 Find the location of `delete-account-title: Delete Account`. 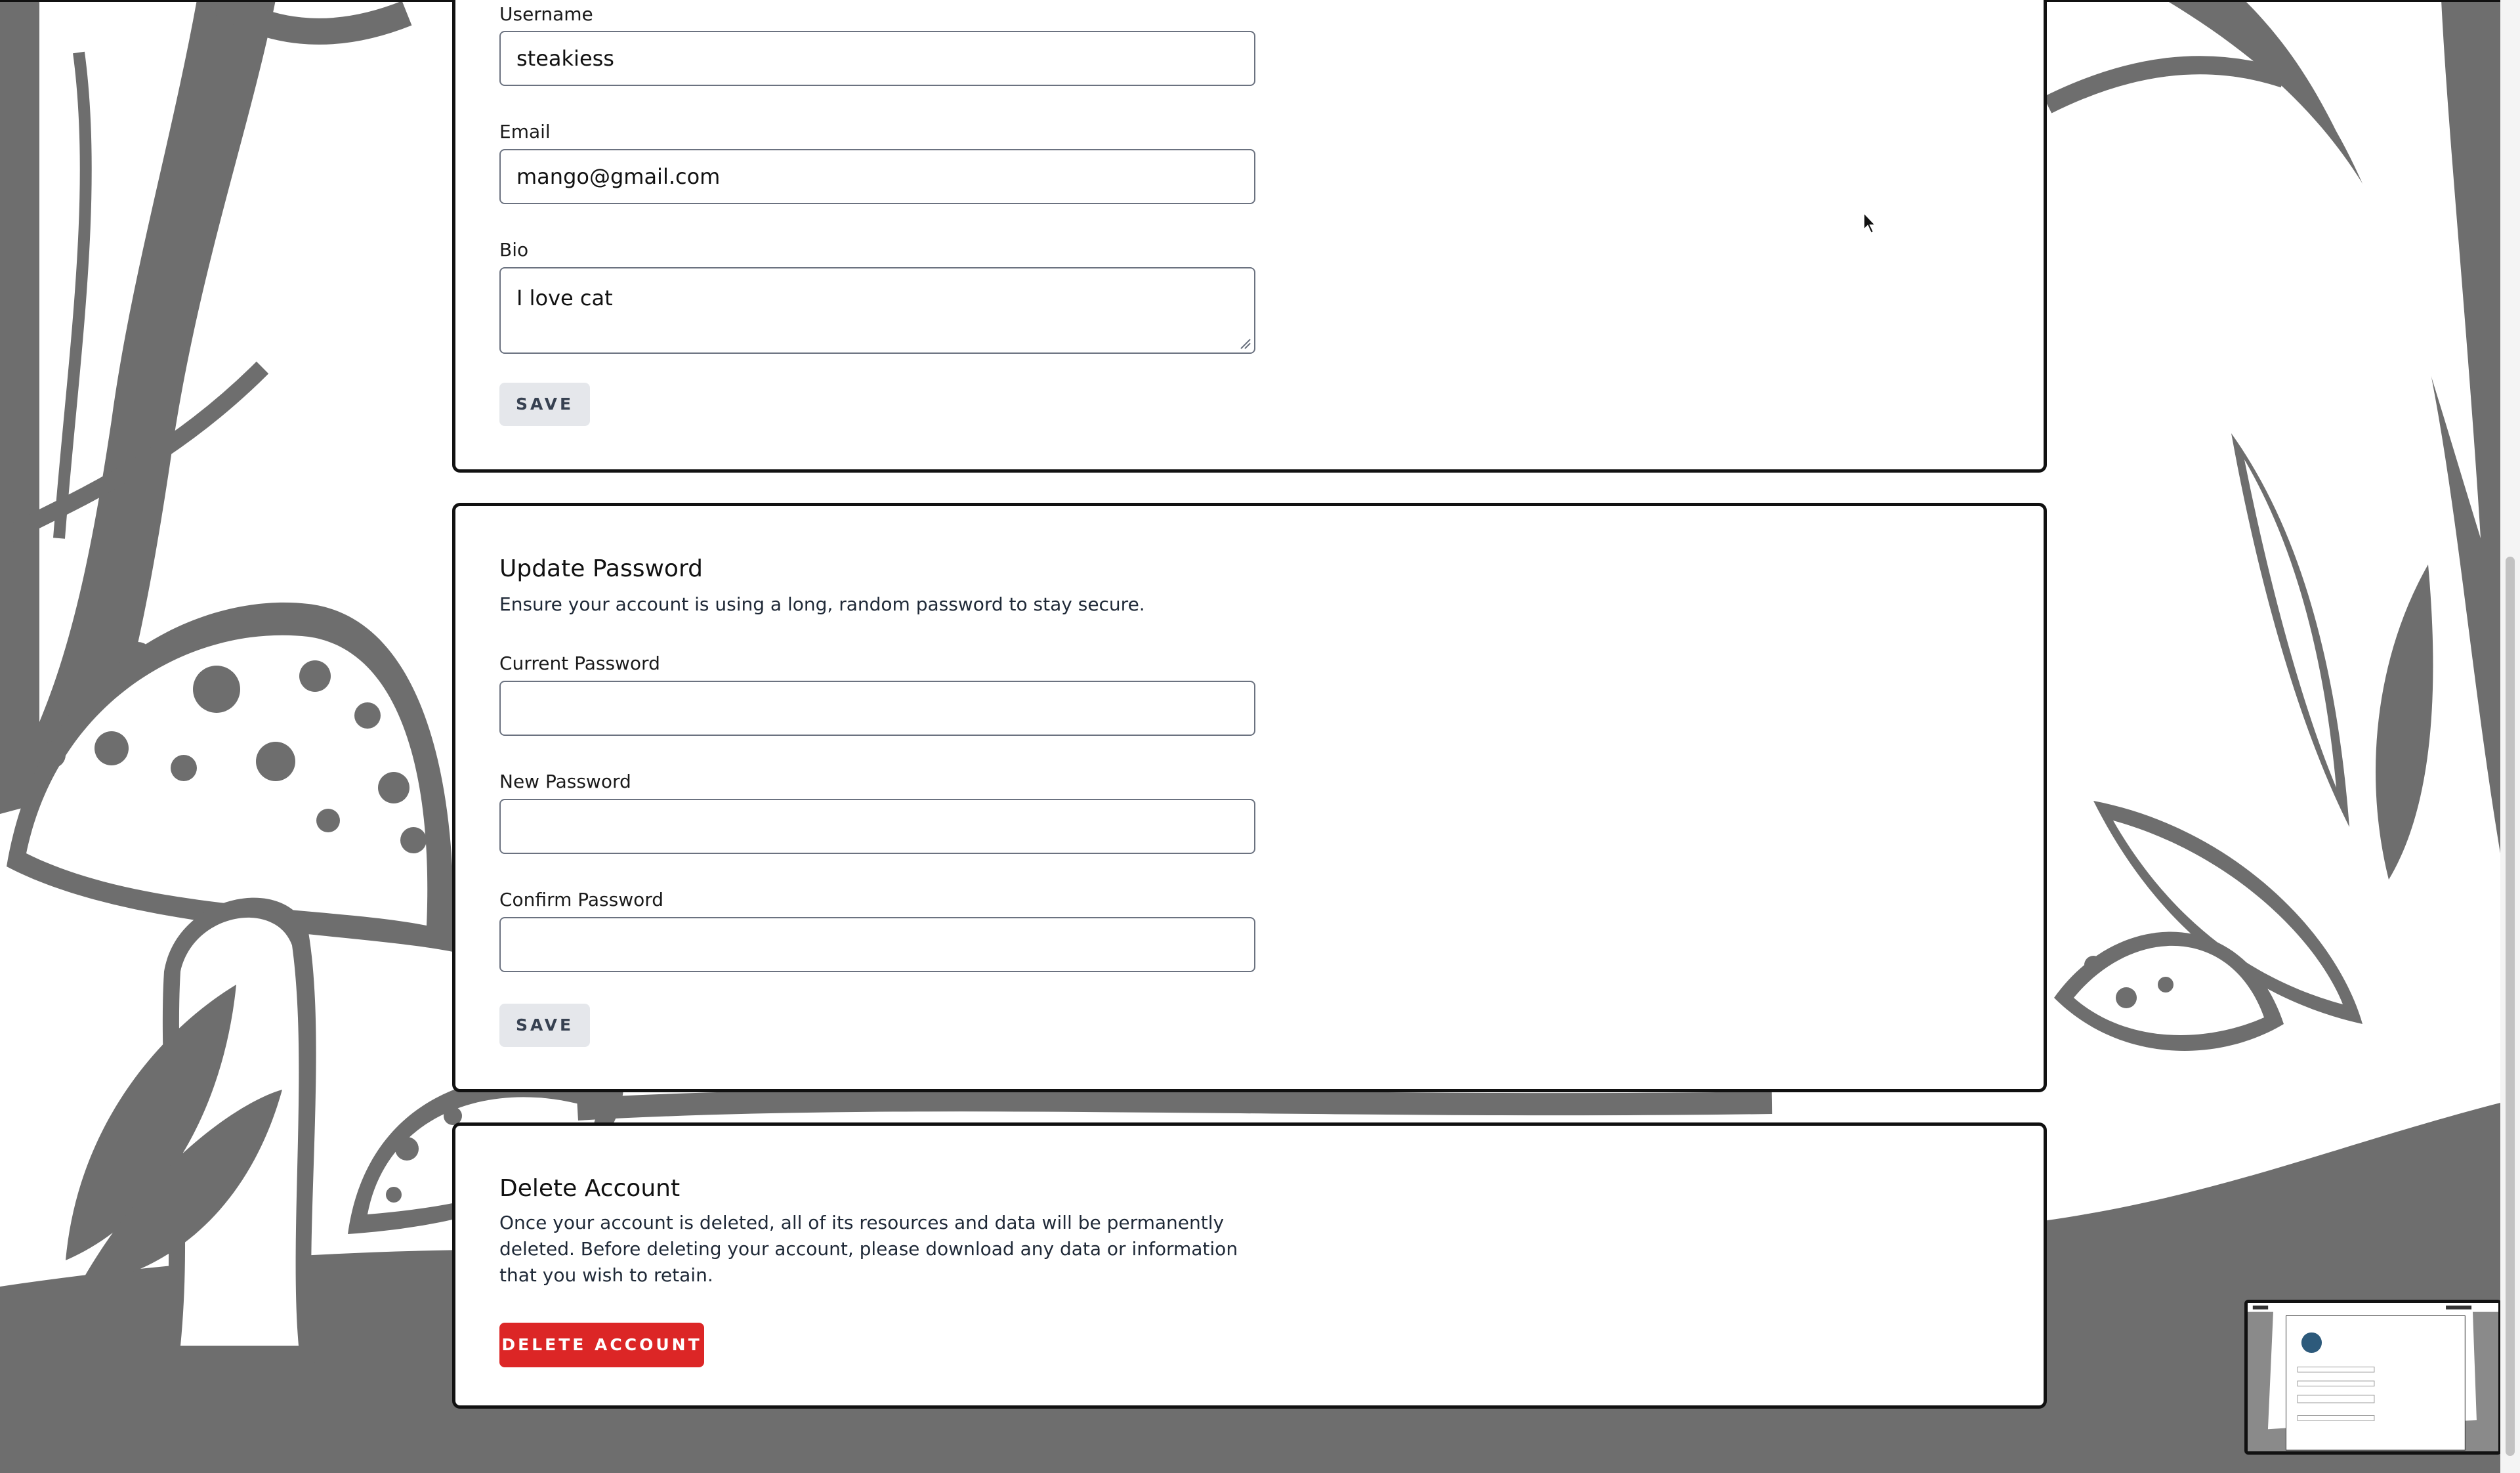

delete-account-title: Delete Account is located at coordinates (590, 1188).